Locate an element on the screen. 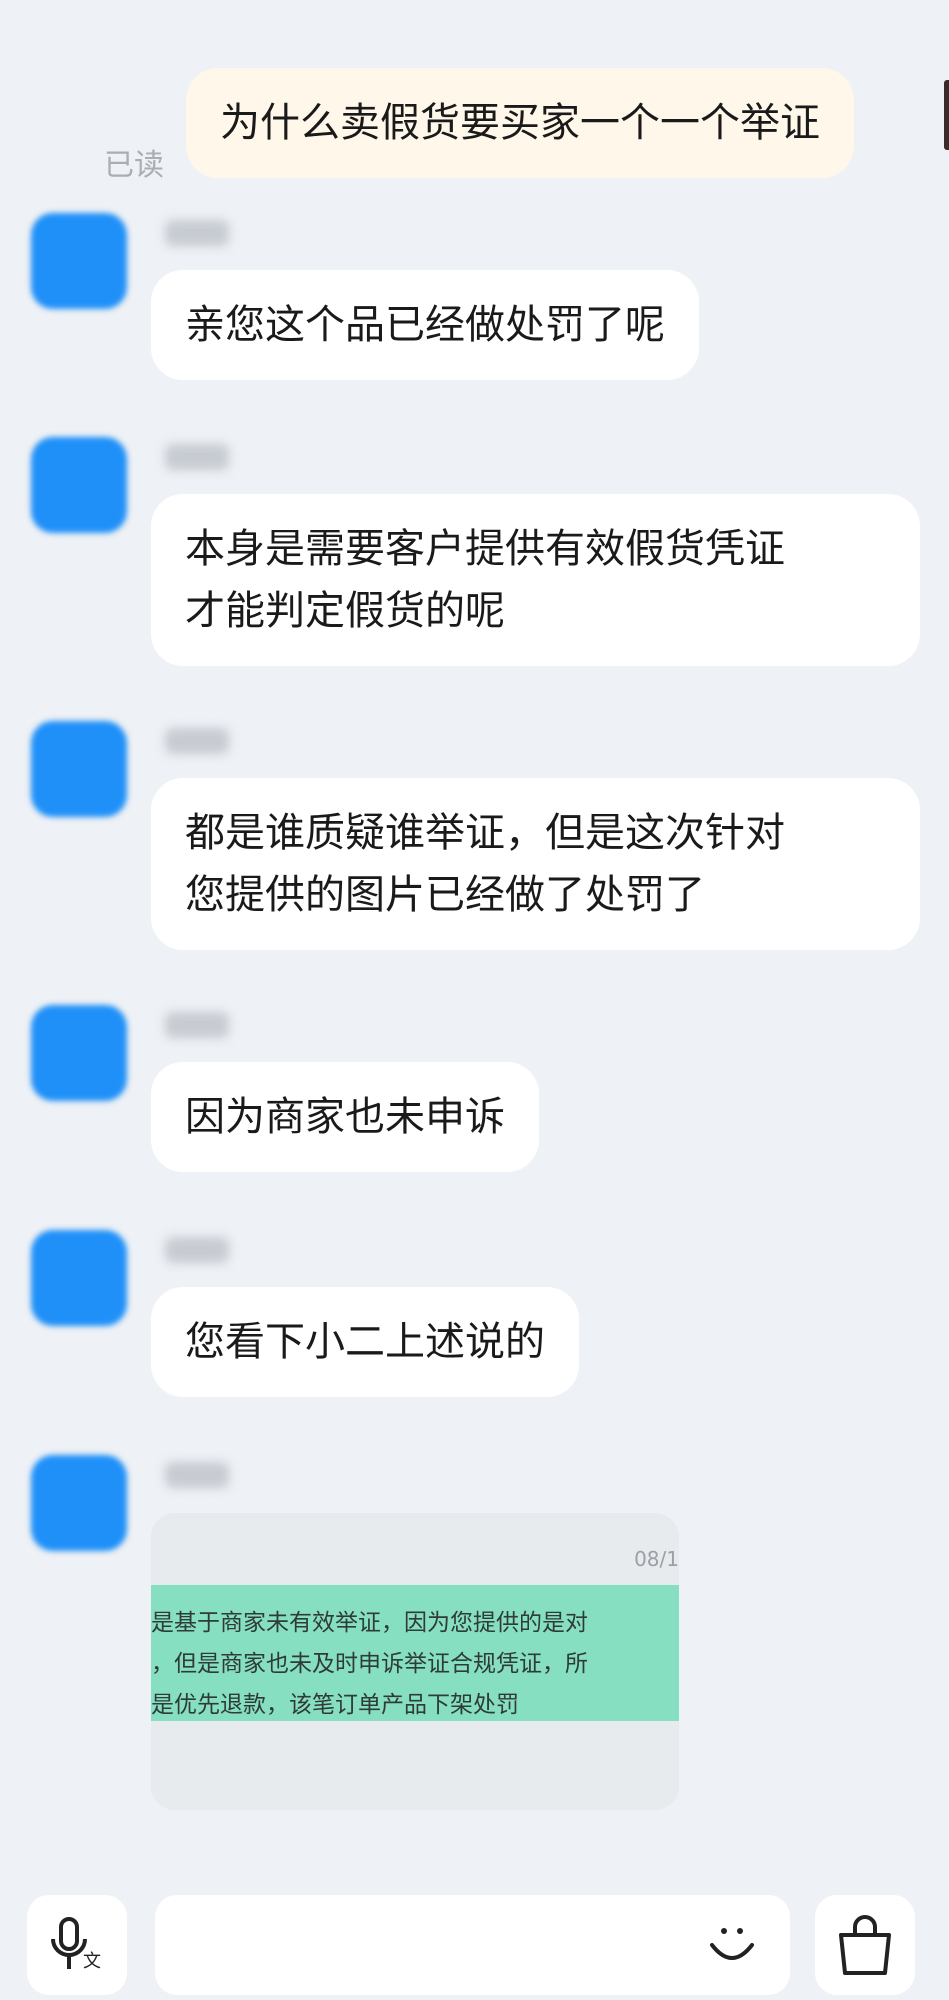  message-line: 亲您这个品已经做处罚了呢 is located at coordinates (425, 325).